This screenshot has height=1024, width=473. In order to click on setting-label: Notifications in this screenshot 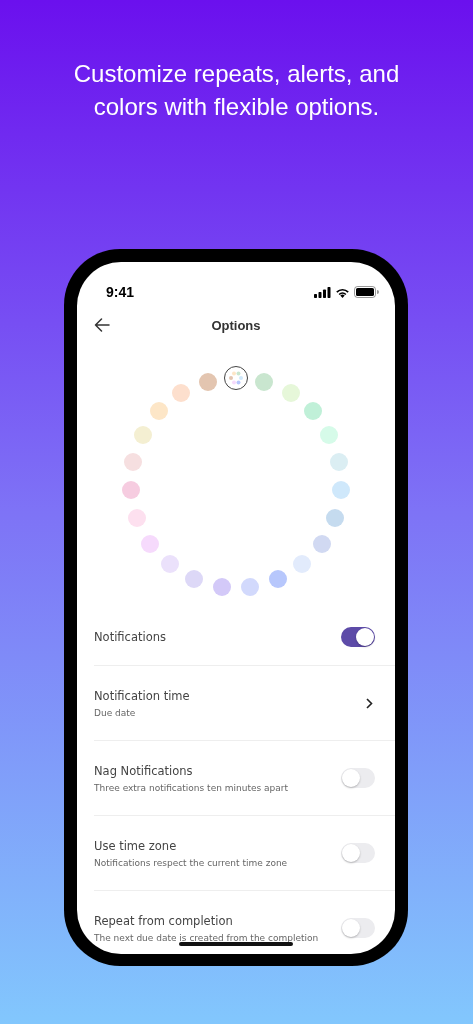, I will do `click(130, 637)`.